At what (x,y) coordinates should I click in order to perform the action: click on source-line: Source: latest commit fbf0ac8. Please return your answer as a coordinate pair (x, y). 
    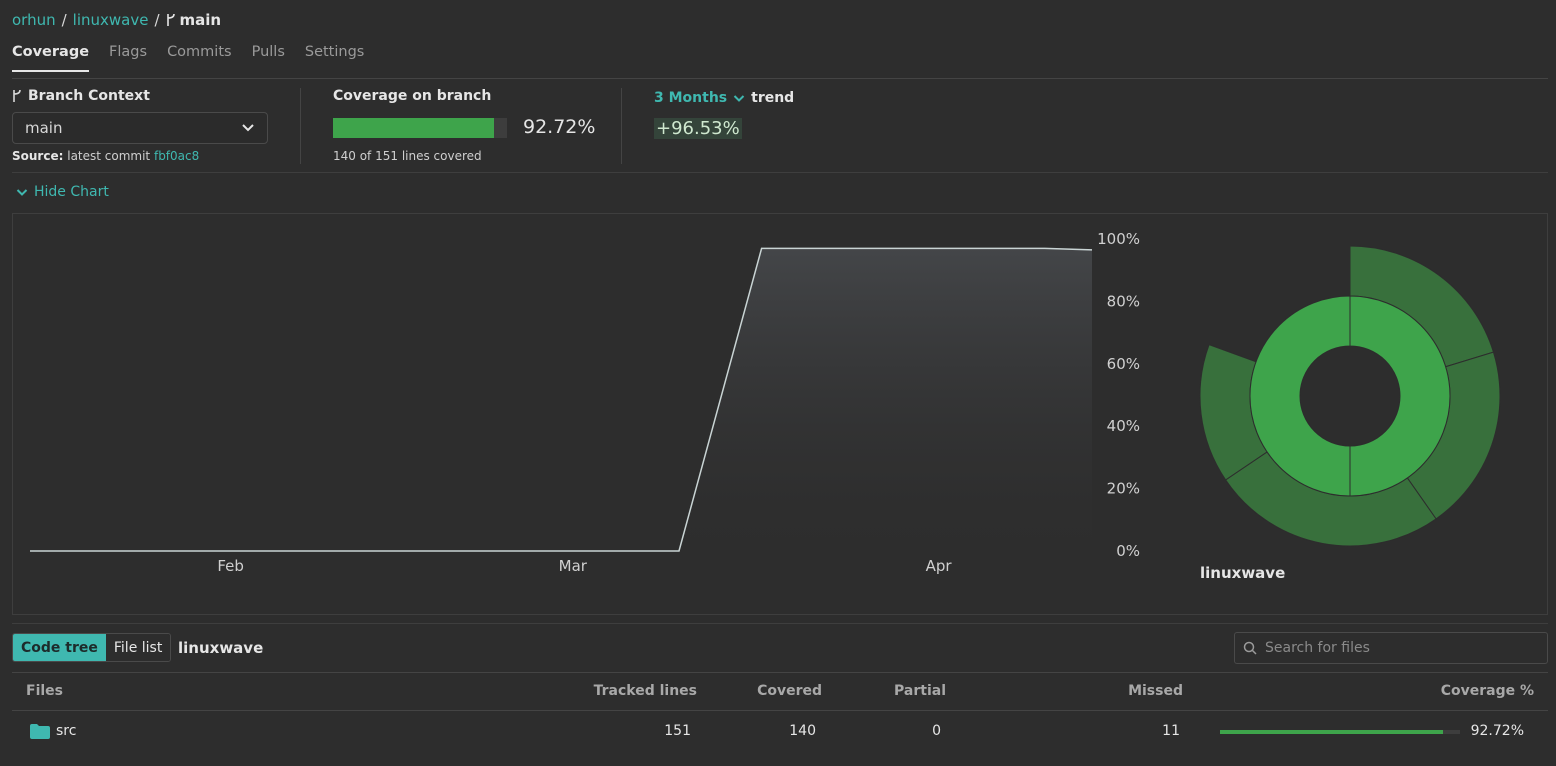
    Looking at the image, I should click on (105, 156).